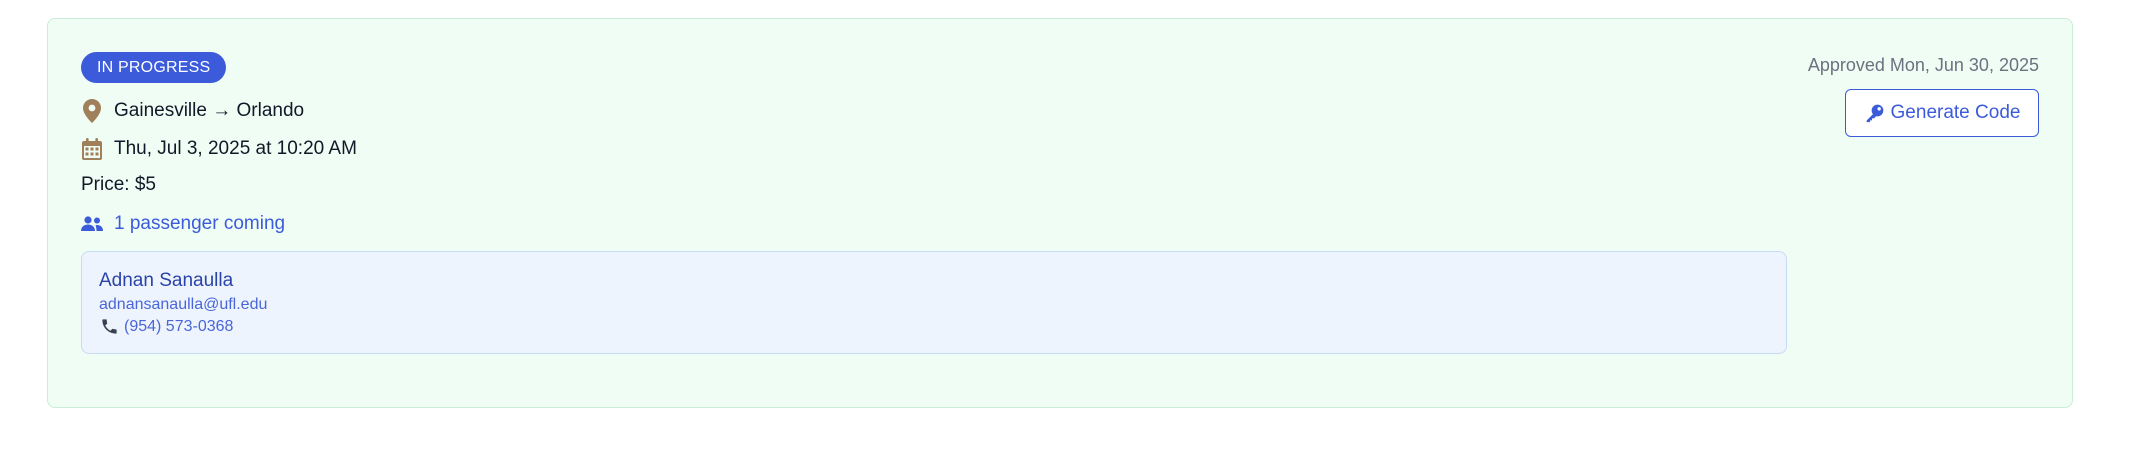 Image resolution: width=2146 pixels, height=470 pixels. I want to click on passenger-phone: (954) 573-0368, so click(178, 327).